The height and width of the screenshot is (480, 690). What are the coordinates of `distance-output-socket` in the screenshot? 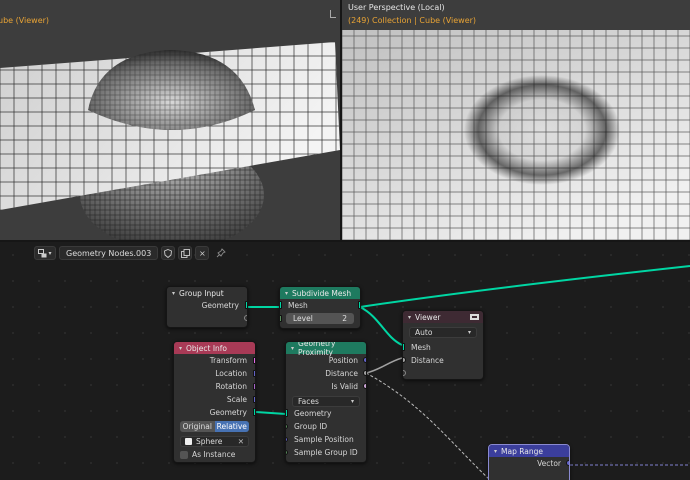 It's located at (364, 373).